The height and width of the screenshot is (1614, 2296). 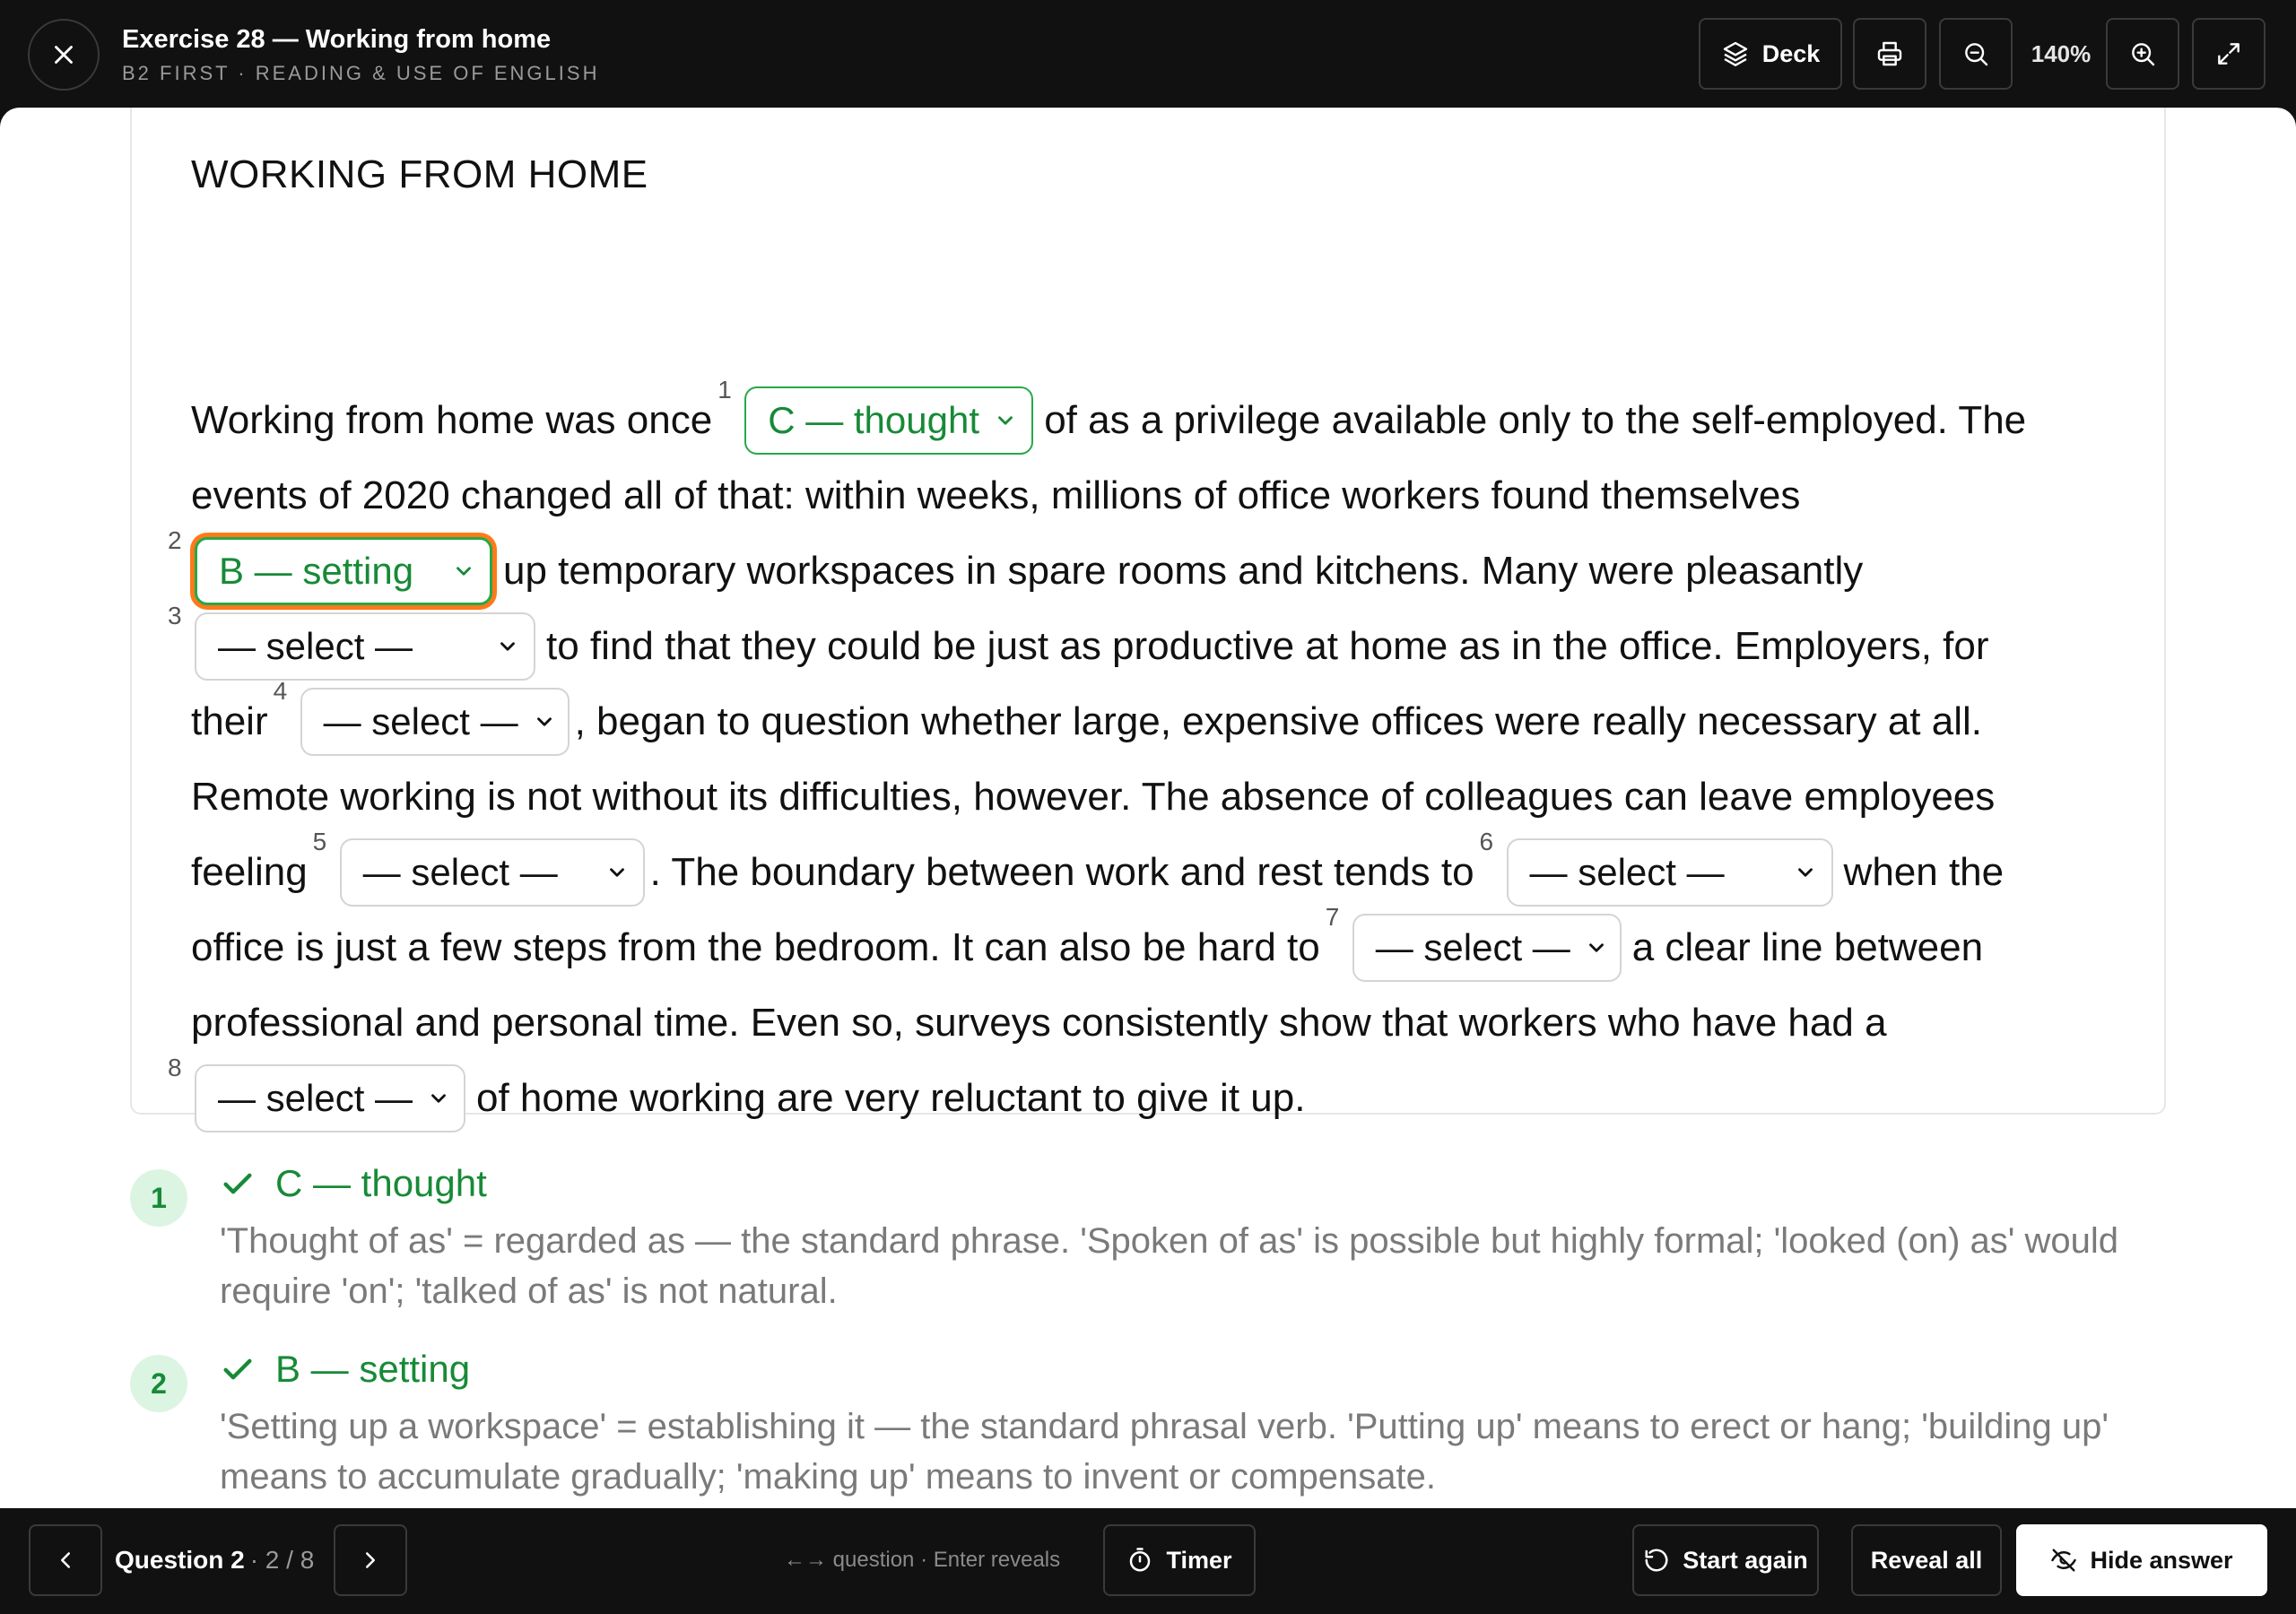 I want to click on gap-2: 2 B — setting, so click(x=330, y=565).